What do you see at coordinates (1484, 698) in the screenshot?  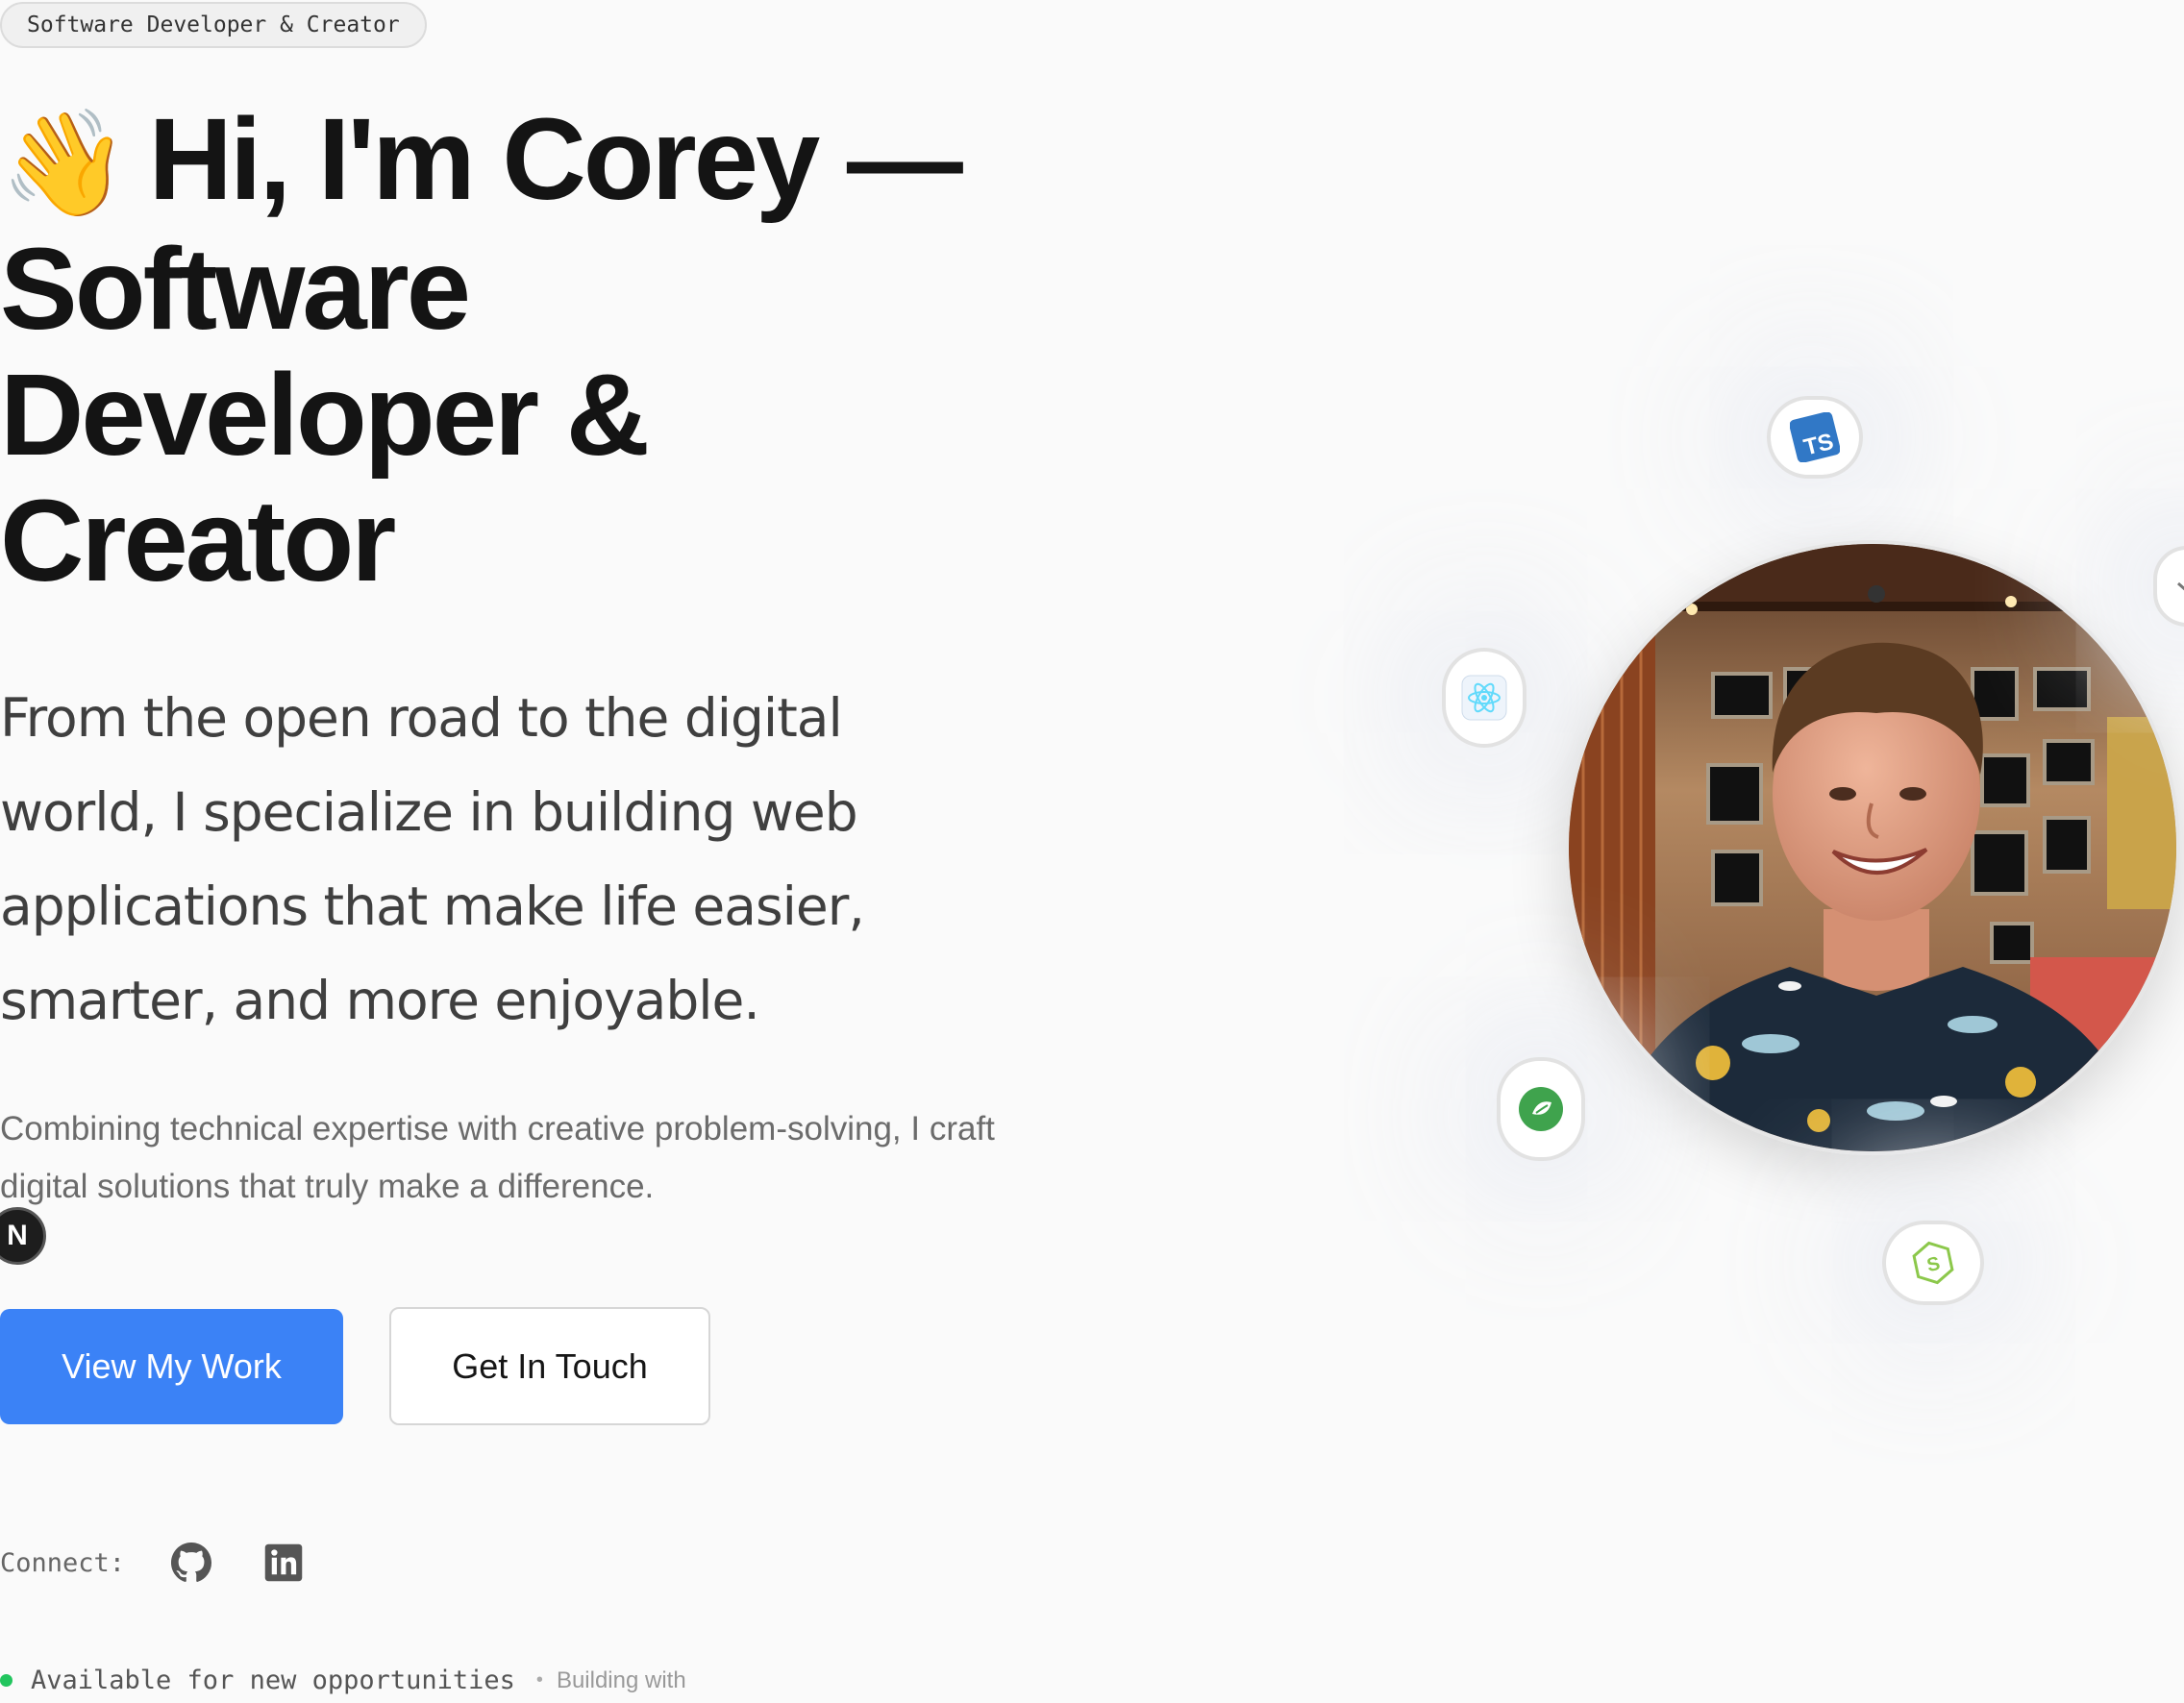 I see `react-icon` at bounding box center [1484, 698].